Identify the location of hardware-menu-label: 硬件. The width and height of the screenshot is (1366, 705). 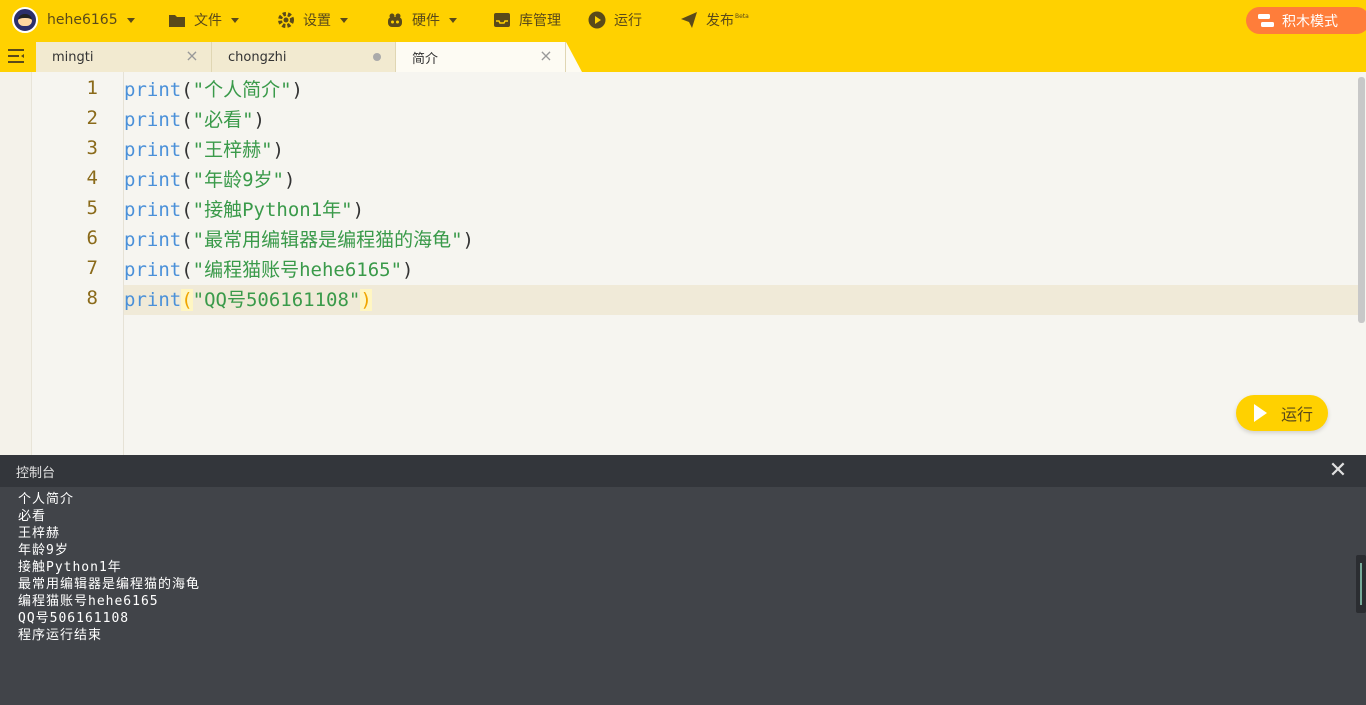
(426, 21).